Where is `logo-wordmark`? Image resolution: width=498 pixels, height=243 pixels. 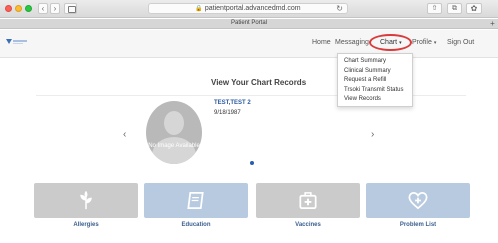 logo-wordmark is located at coordinates (20, 41).